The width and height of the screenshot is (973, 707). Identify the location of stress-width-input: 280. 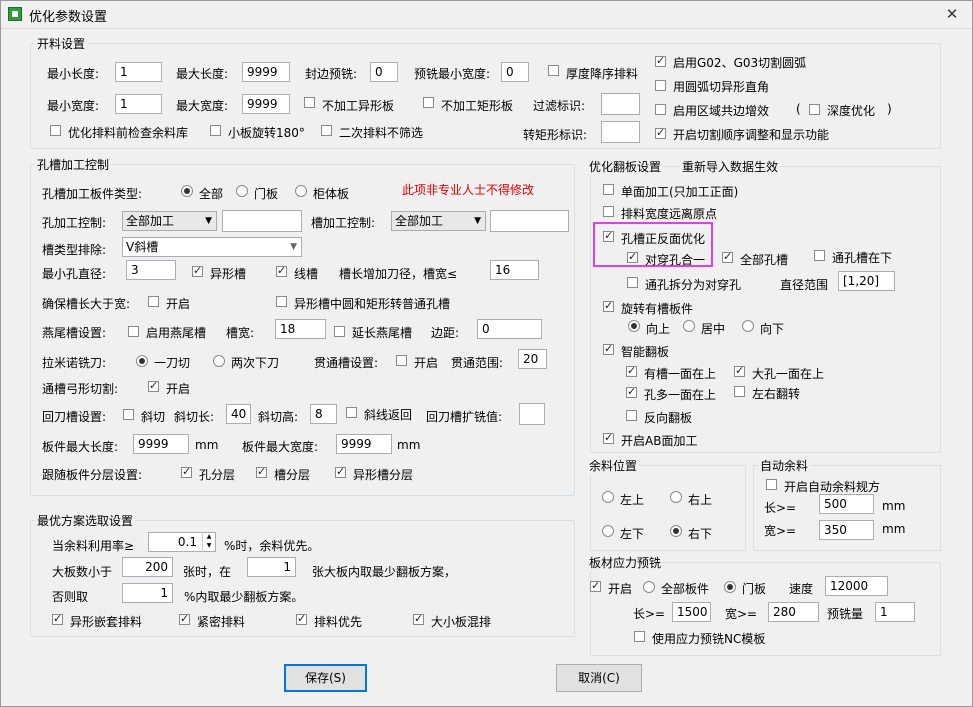
(793, 612).